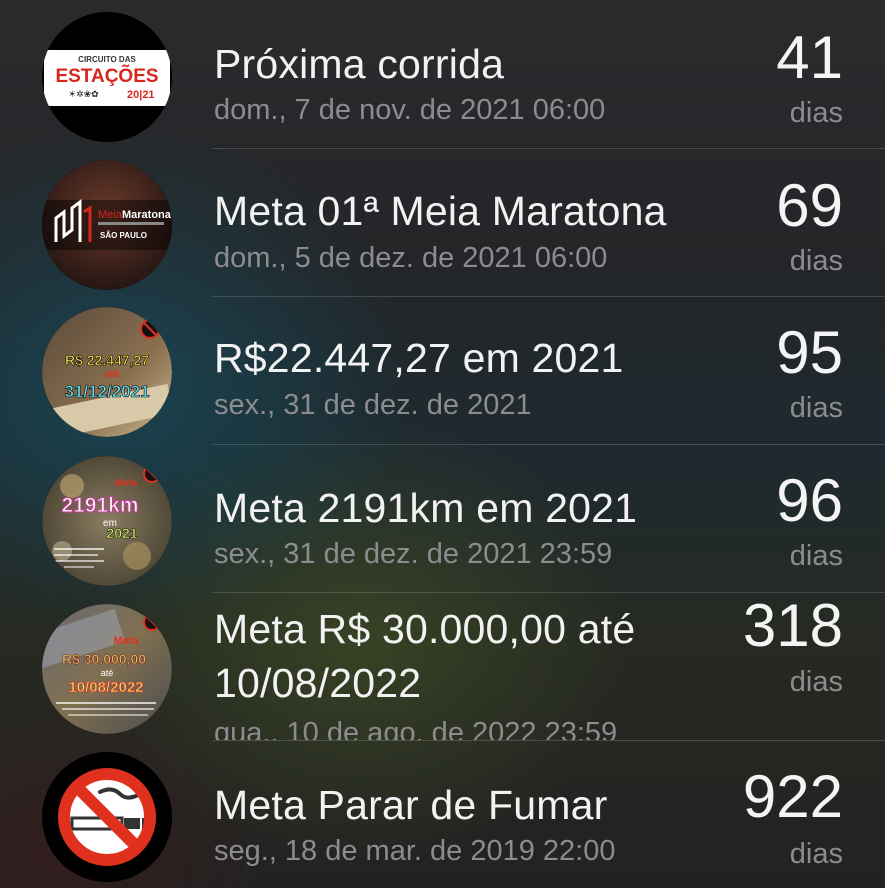 This screenshot has height=888, width=885. What do you see at coordinates (104, 659) in the screenshot?
I see `image-text-line2: R$ 30.000,00` at bounding box center [104, 659].